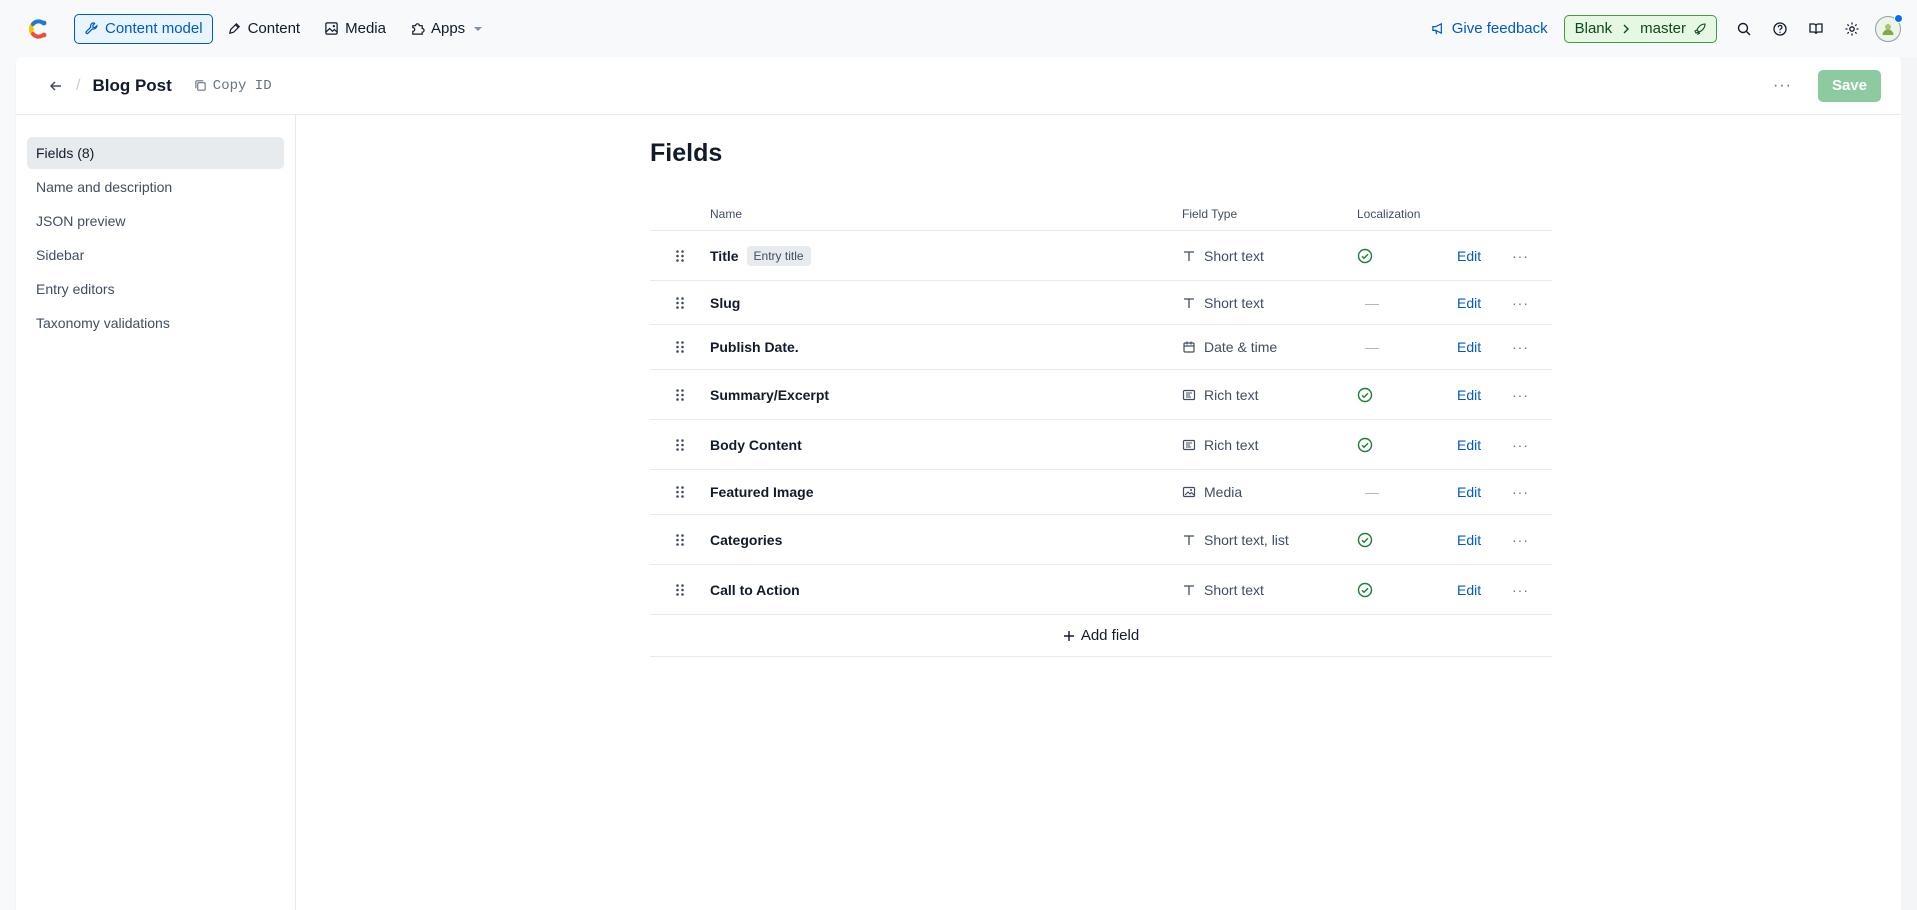 This screenshot has height=910, width=1917. Describe the element at coordinates (234, 28) in the screenshot. I see `pen-icon` at that location.